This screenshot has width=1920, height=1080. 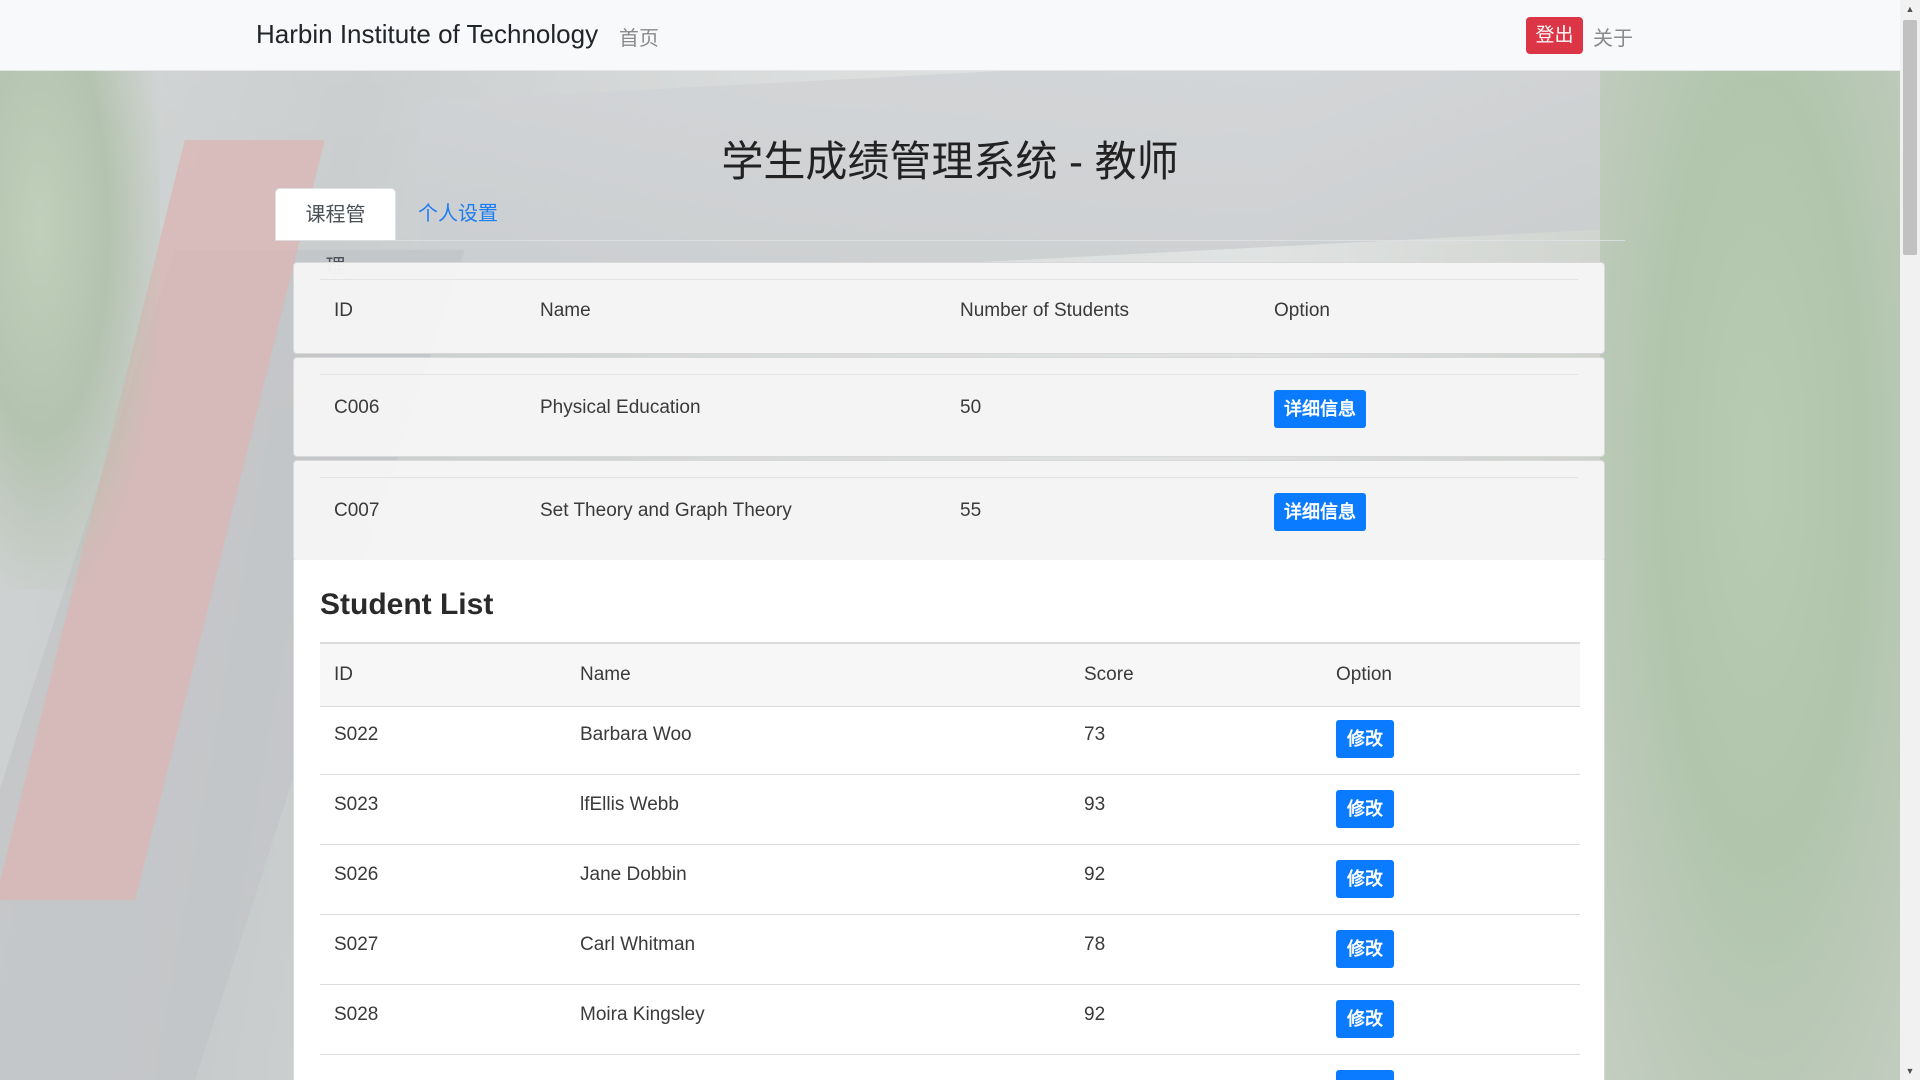 I want to click on scroll-down-arrow-icon: ▼, so click(x=1910, y=1071).